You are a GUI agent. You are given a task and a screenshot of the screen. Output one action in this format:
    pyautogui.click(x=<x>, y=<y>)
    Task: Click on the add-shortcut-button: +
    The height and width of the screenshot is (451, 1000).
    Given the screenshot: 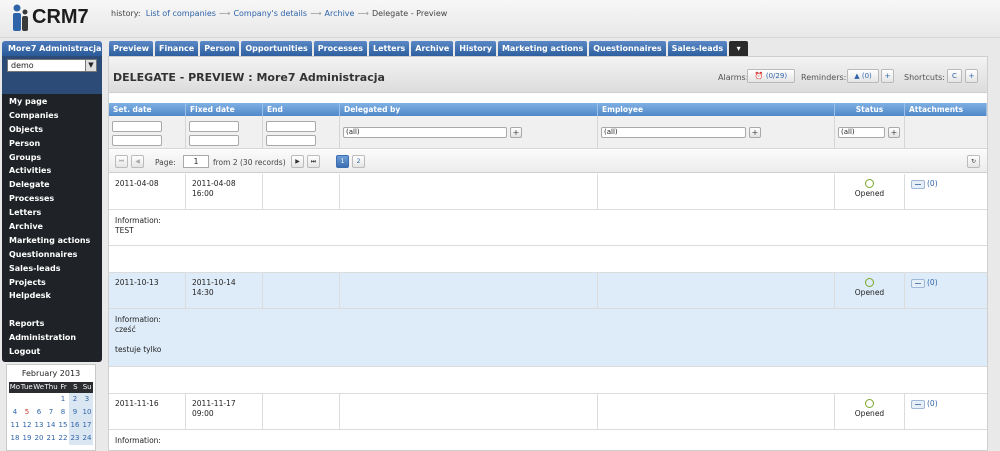 What is the action you would take?
    pyautogui.click(x=971, y=76)
    